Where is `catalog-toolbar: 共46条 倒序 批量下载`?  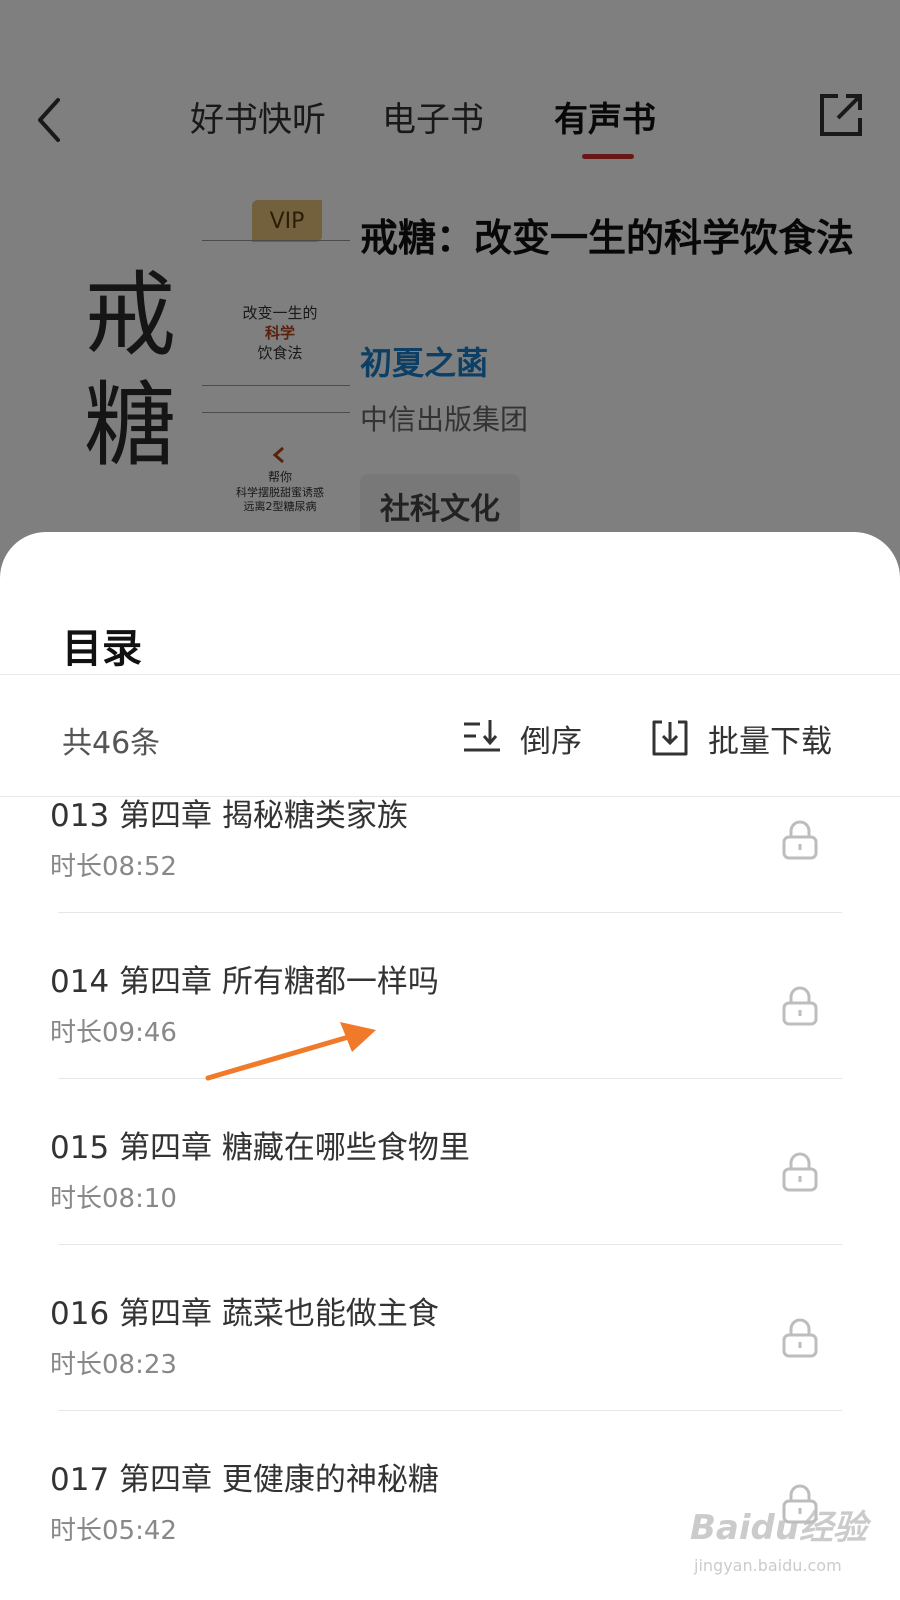
catalog-toolbar: 共46条 倒序 批量下载 is located at coordinates (450, 741).